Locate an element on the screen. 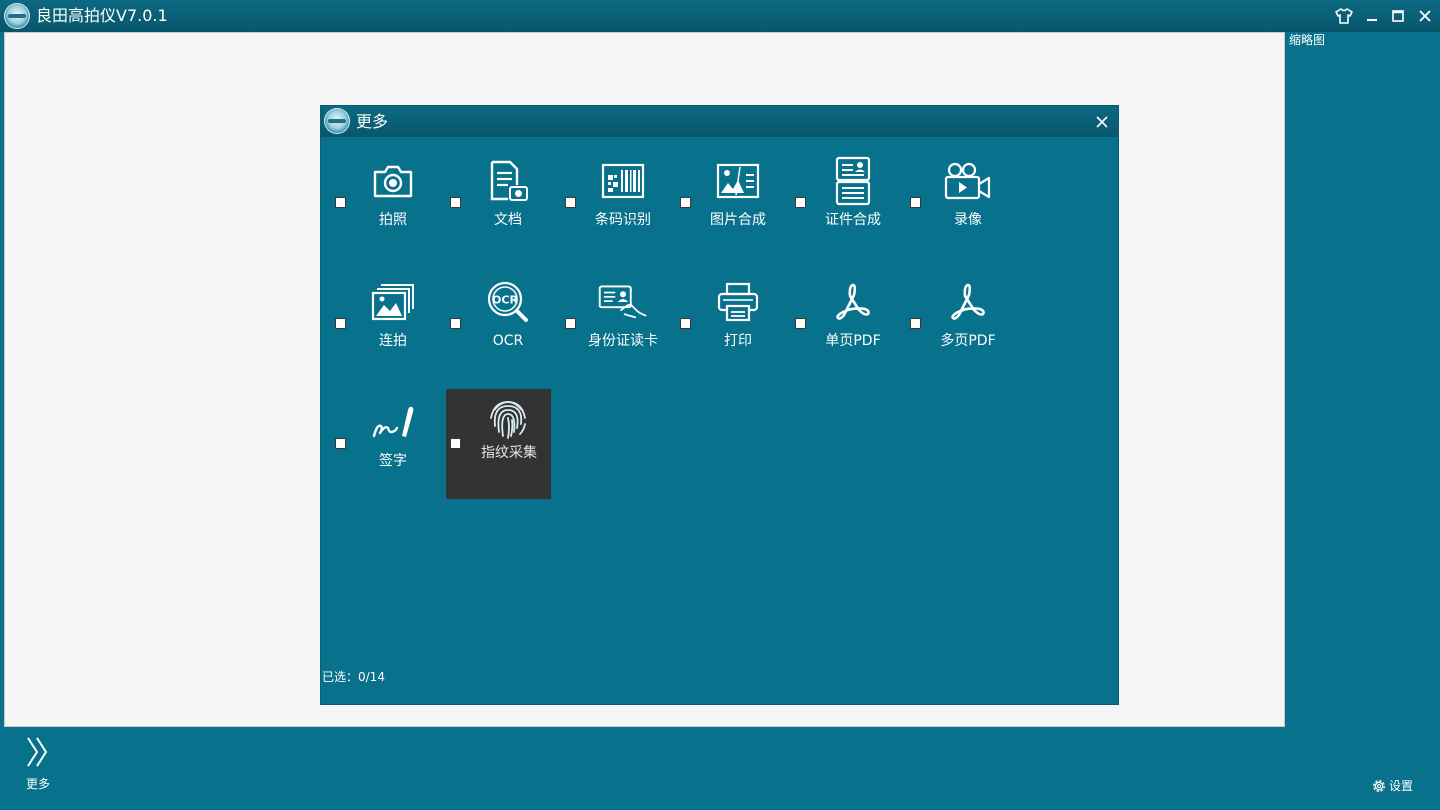 This screenshot has width=1440, height=810. tile-video: 录像 is located at coordinates (953, 203).